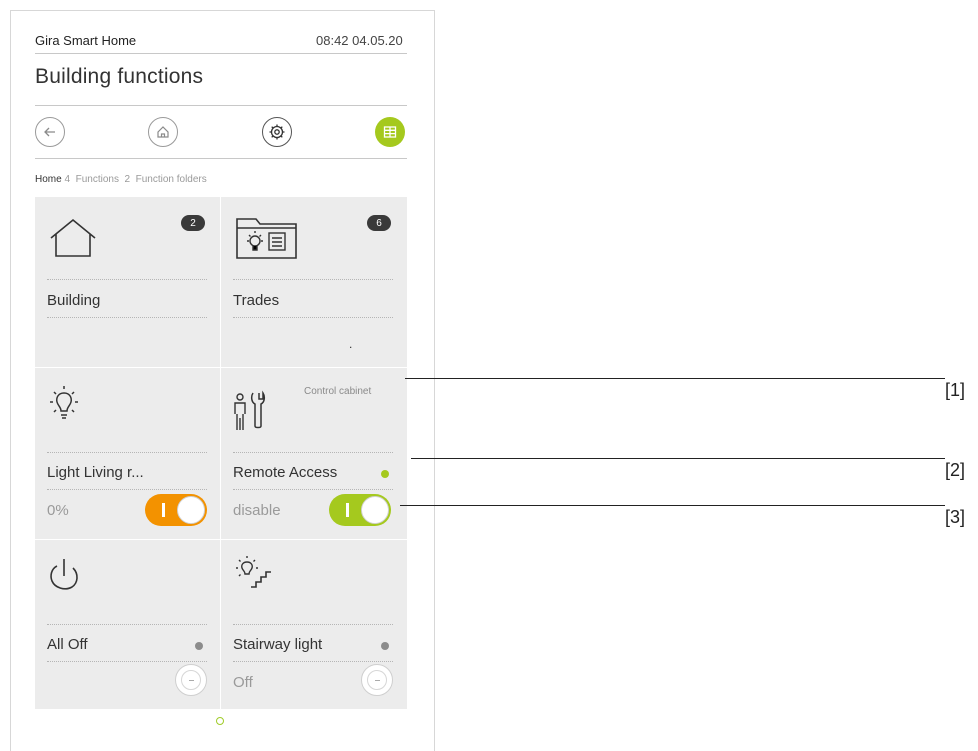 This screenshot has height=751, width=978. What do you see at coordinates (73, 237) in the screenshot?
I see `house-icon` at bounding box center [73, 237].